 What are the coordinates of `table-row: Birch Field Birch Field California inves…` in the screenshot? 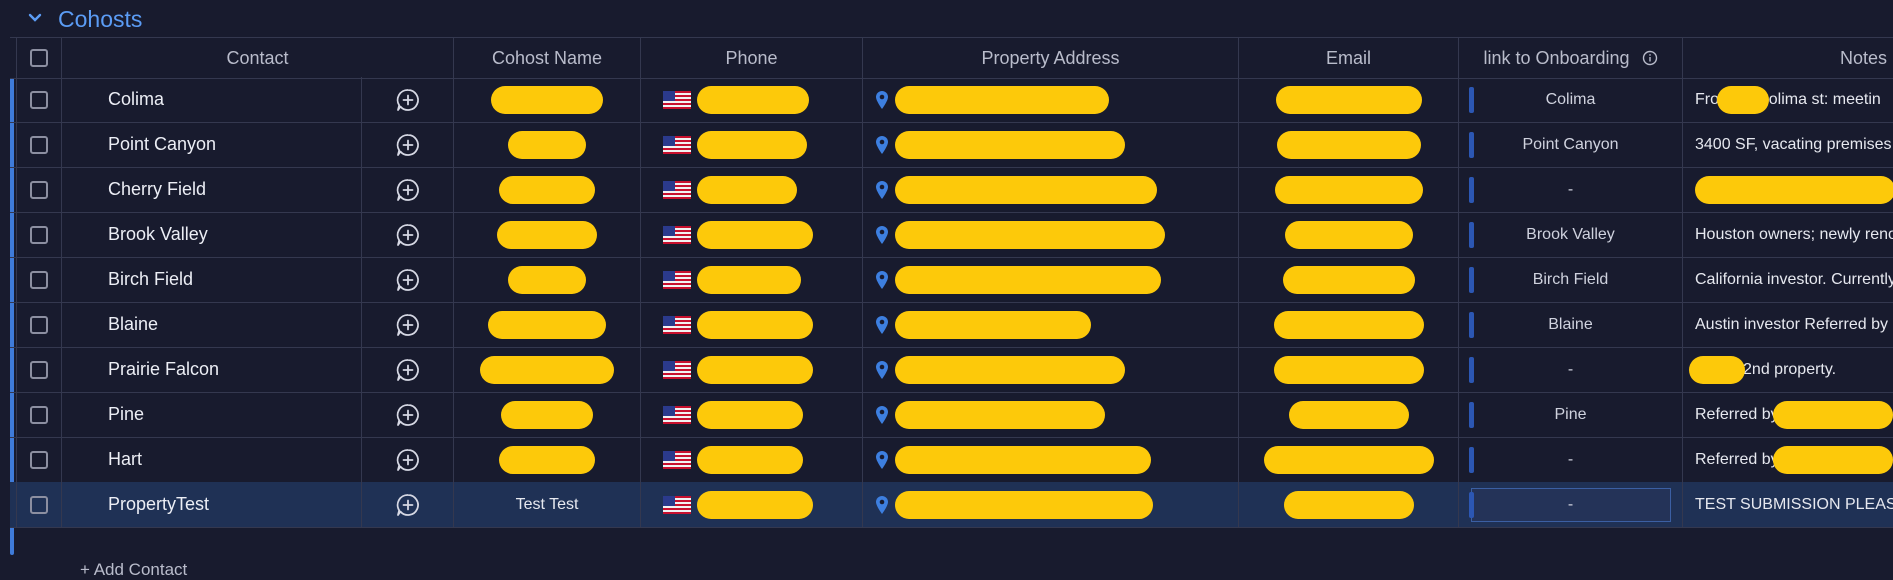 It's located at (951, 280).